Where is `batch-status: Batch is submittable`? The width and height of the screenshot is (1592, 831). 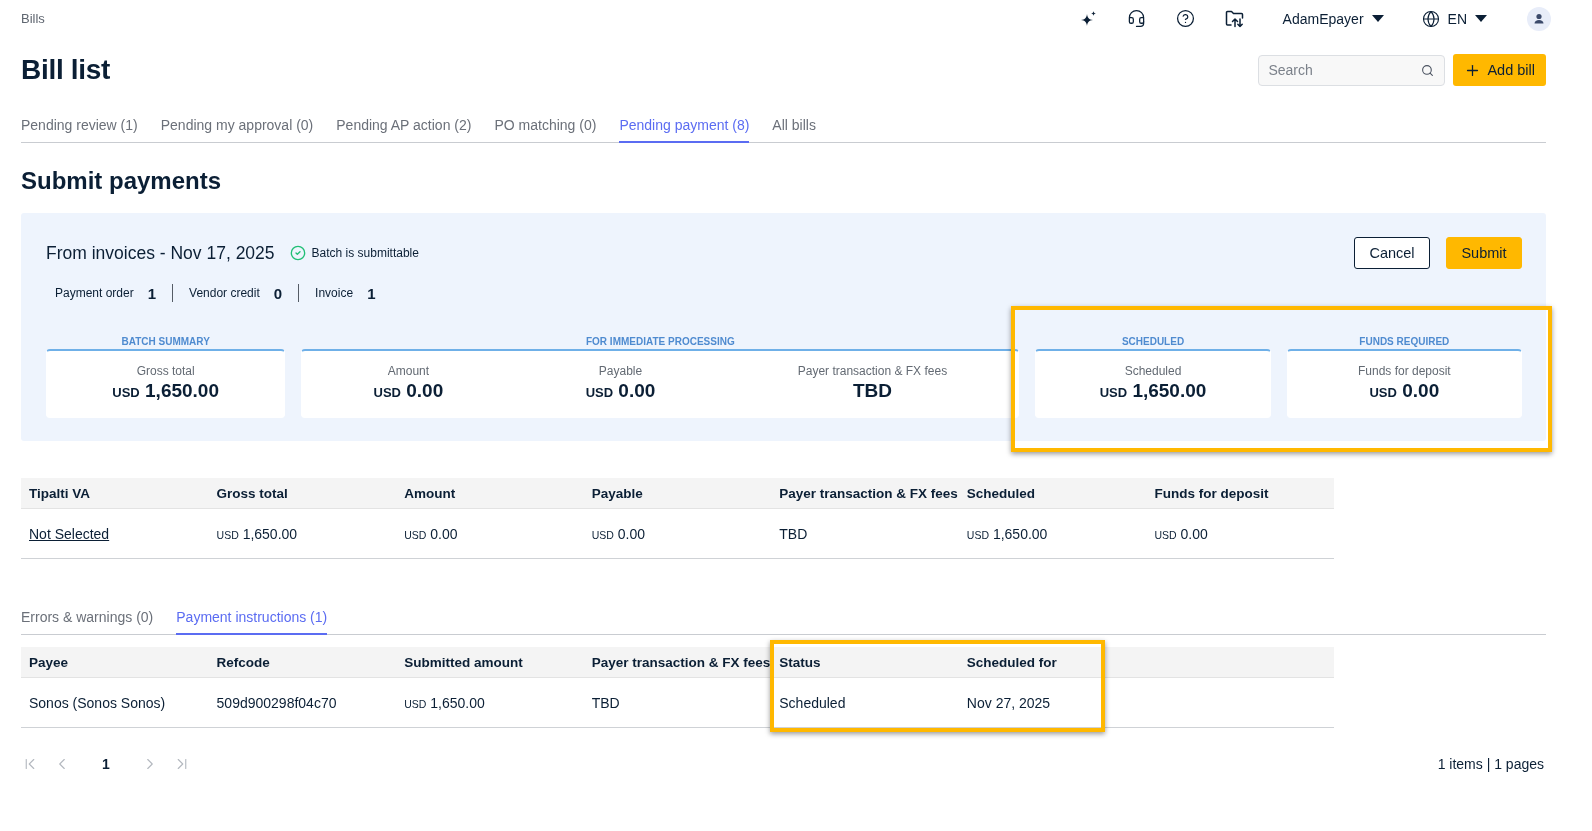 batch-status: Batch is submittable is located at coordinates (365, 253).